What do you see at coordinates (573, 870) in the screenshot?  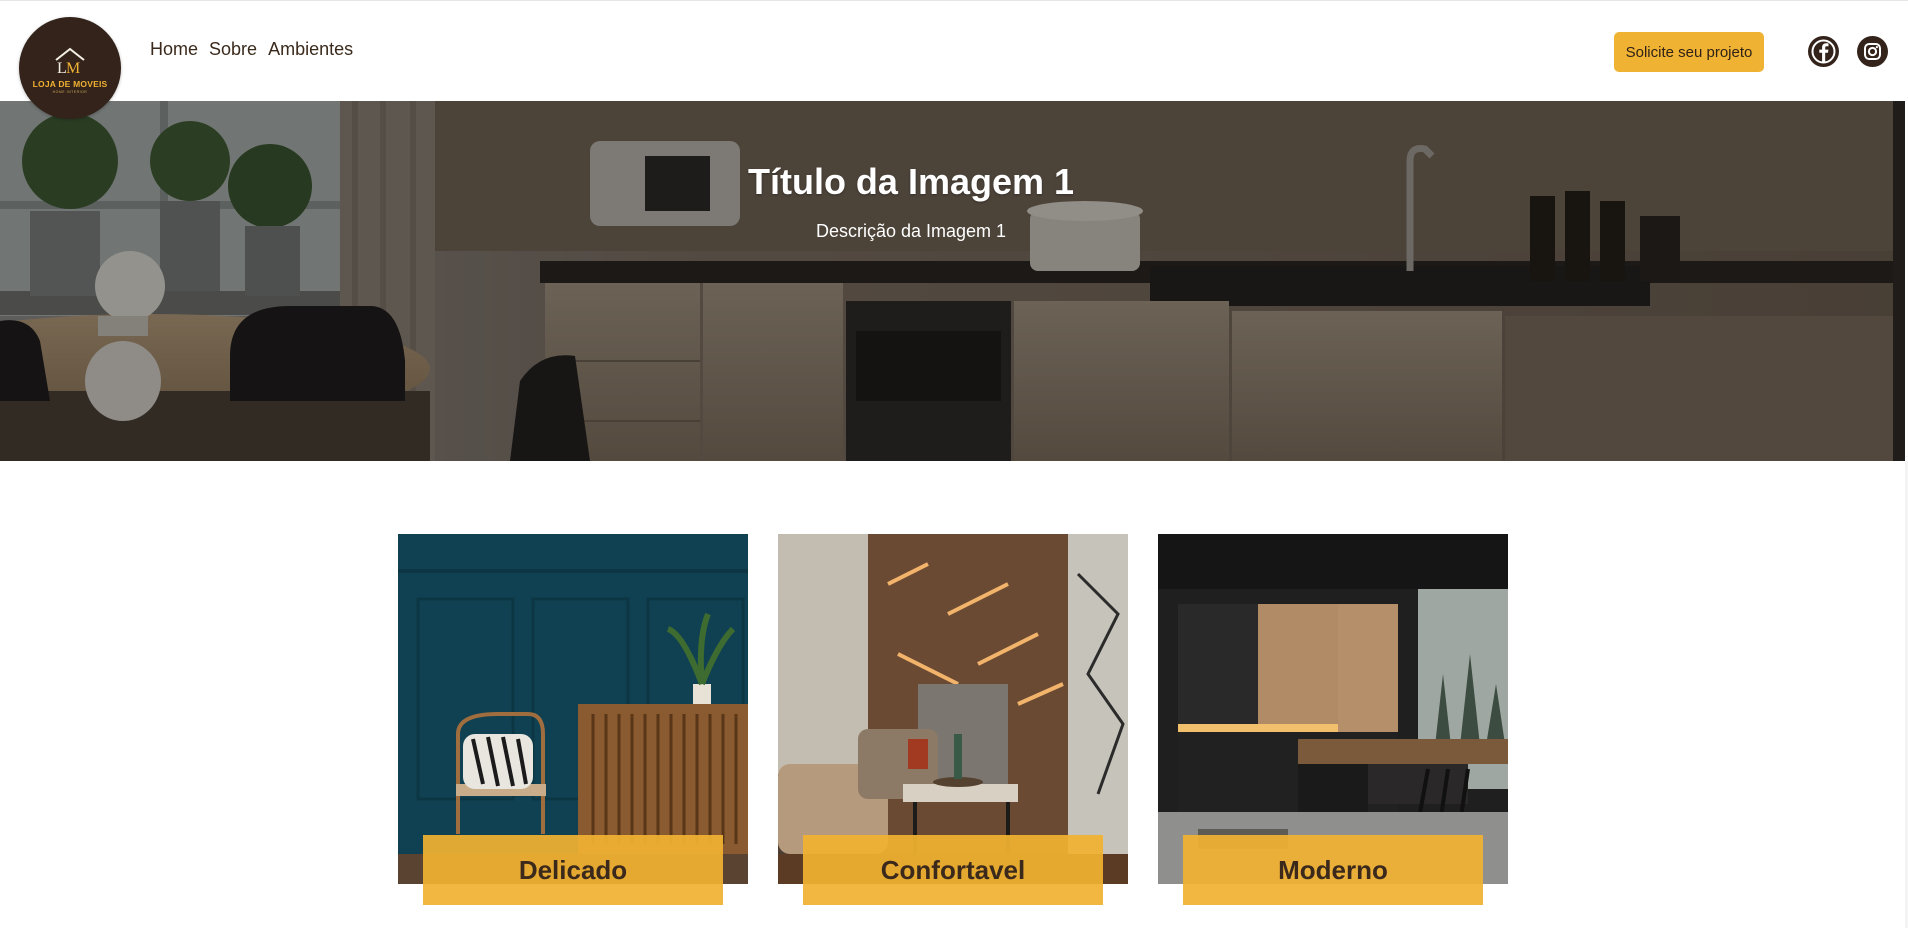 I see `card-label-delicado: Delicado` at bounding box center [573, 870].